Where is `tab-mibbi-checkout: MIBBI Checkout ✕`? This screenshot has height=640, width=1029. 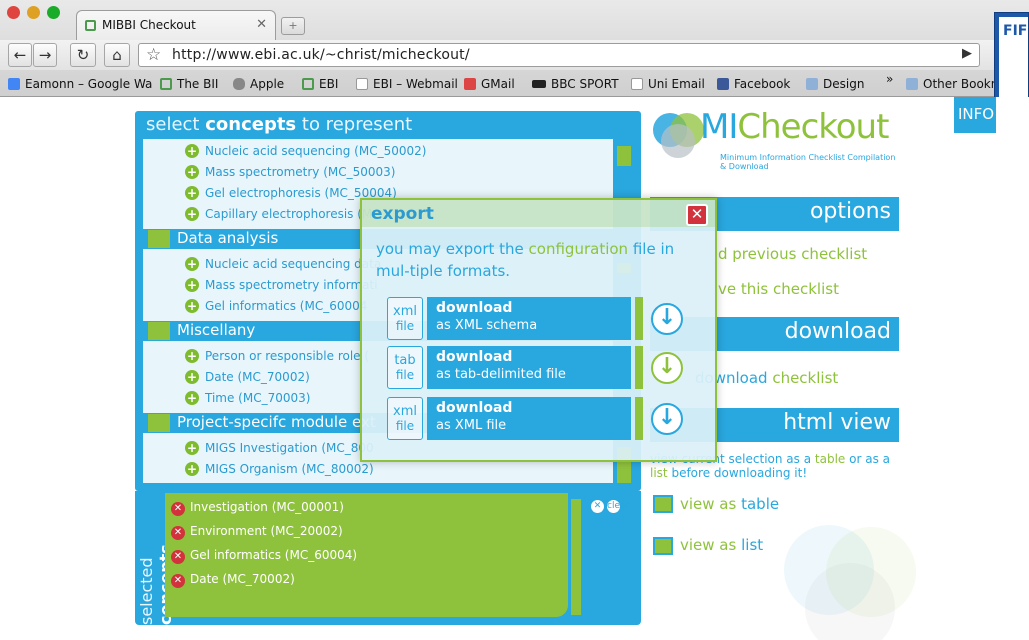
tab-mibbi-checkout: MIBBI Checkout ✕ is located at coordinates (176, 25).